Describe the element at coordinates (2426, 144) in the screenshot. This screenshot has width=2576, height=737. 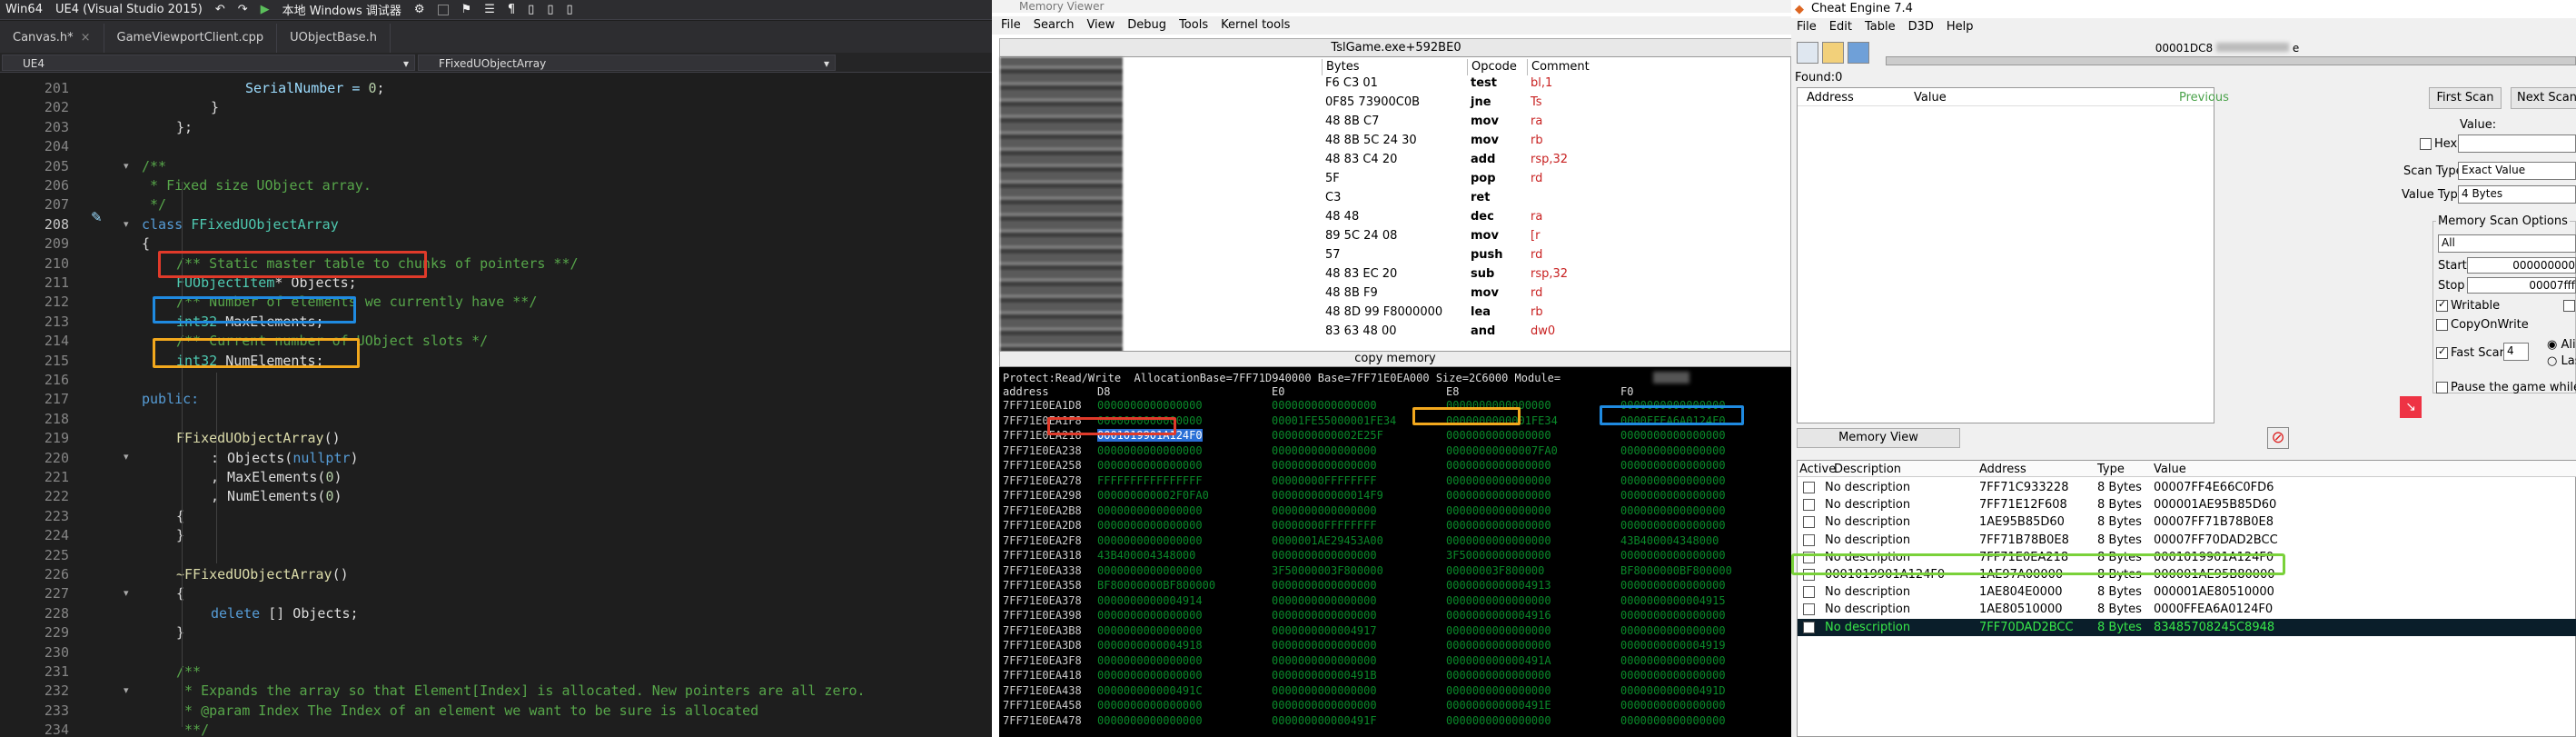
I see `hex-checkbox` at that location.